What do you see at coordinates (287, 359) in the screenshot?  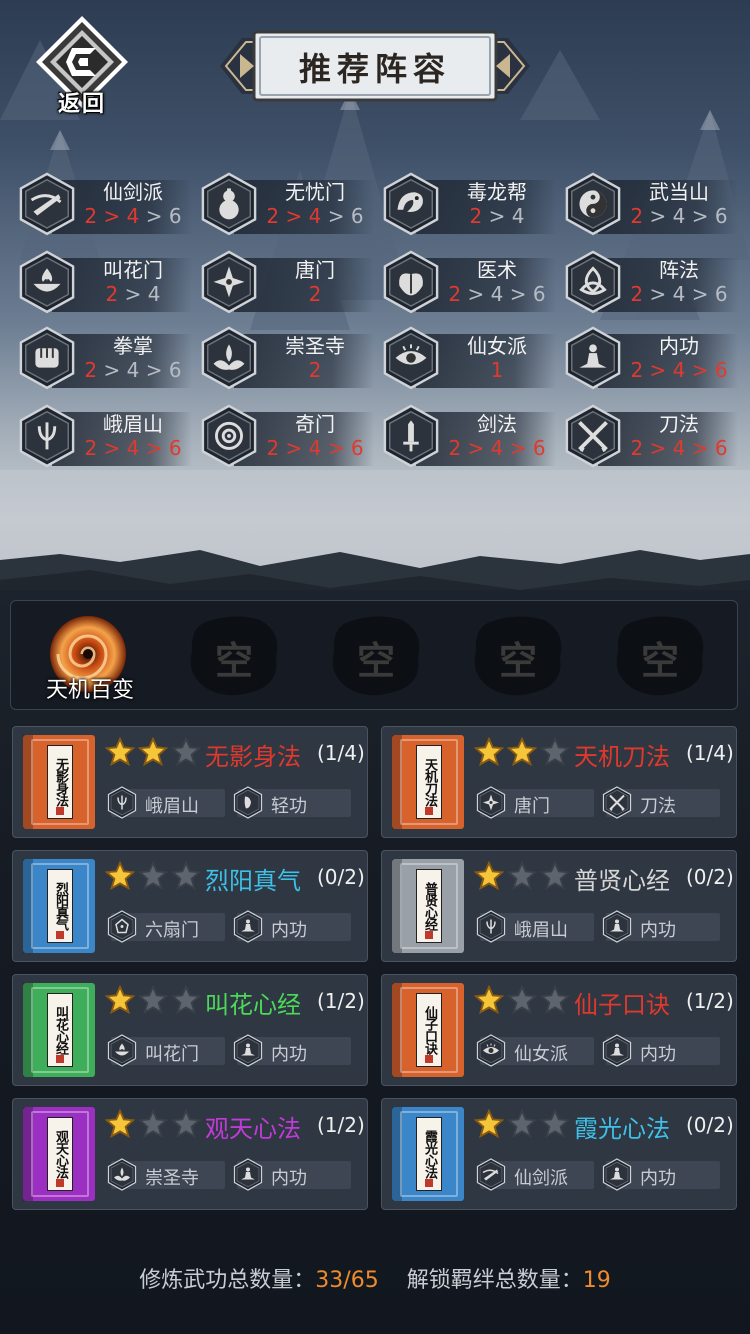 I see `sect-bond-item: 崇圣寺 2` at bounding box center [287, 359].